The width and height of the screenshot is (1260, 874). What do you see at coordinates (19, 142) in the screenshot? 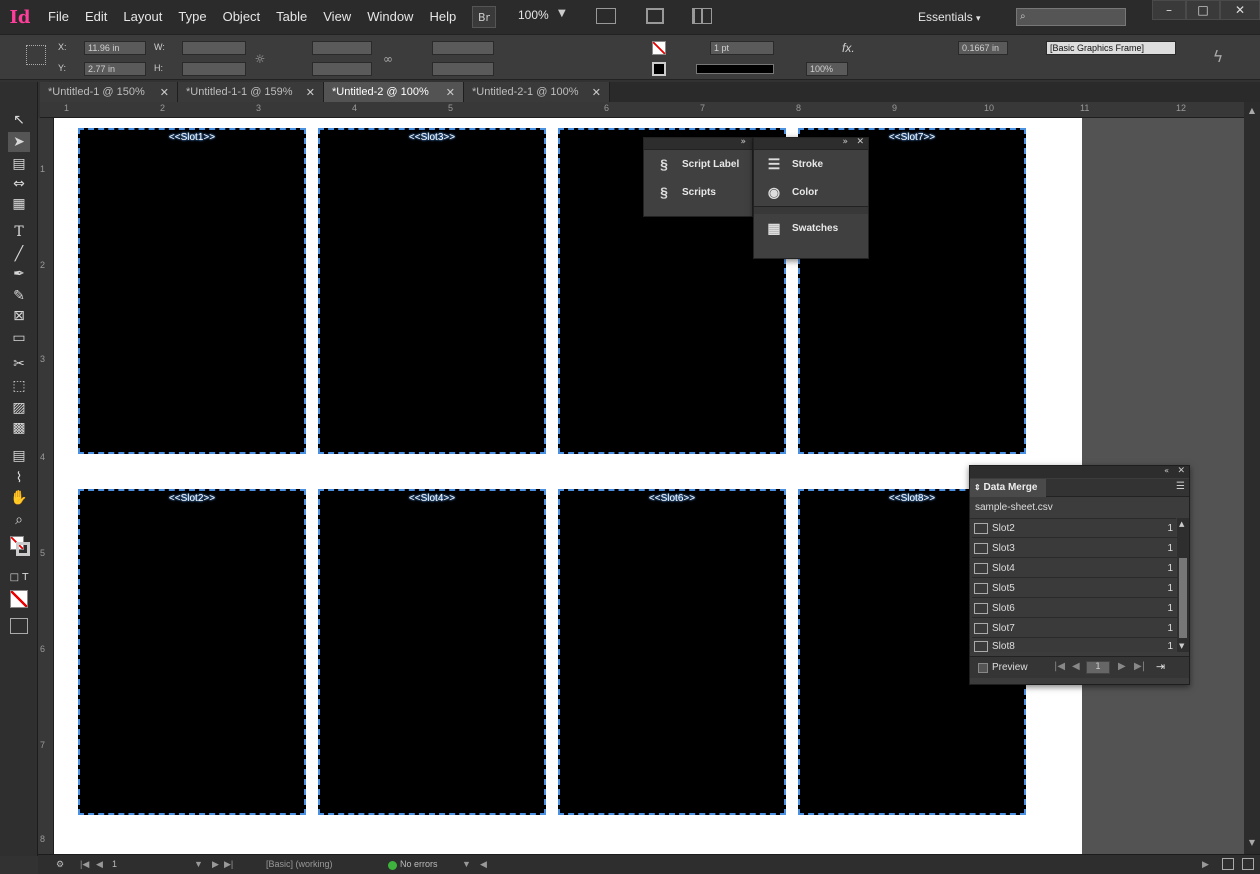
I see `direct-selection-tool-icon: ➤` at bounding box center [19, 142].